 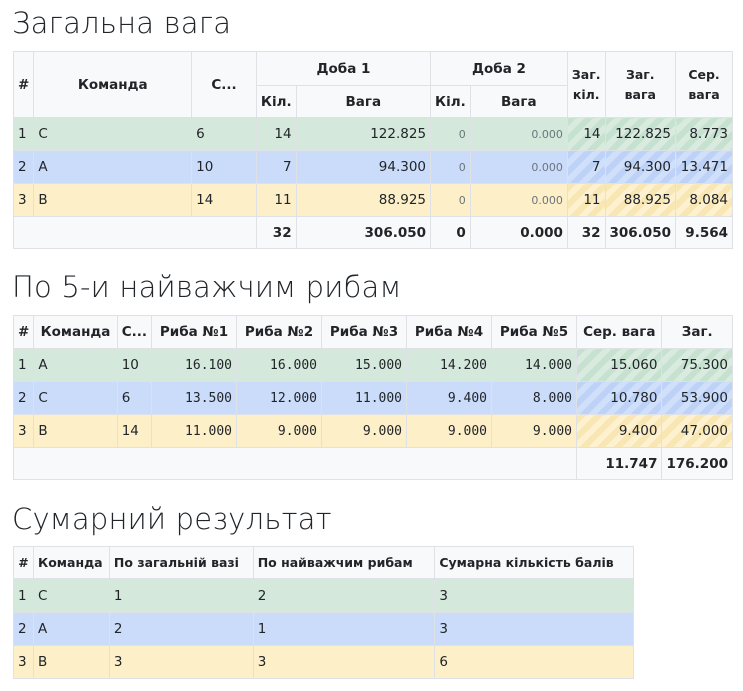 What do you see at coordinates (363, 101) in the screenshot?
I see `col-header-day1-weight: Вага` at bounding box center [363, 101].